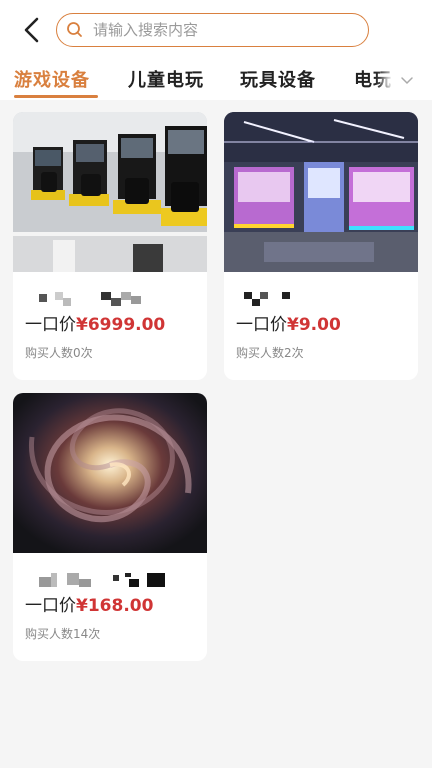 This screenshot has width=432, height=768. I want to click on category-tabs: 游戏设备 儿童电玩 玩具设备 电玩, so click(216, 81).